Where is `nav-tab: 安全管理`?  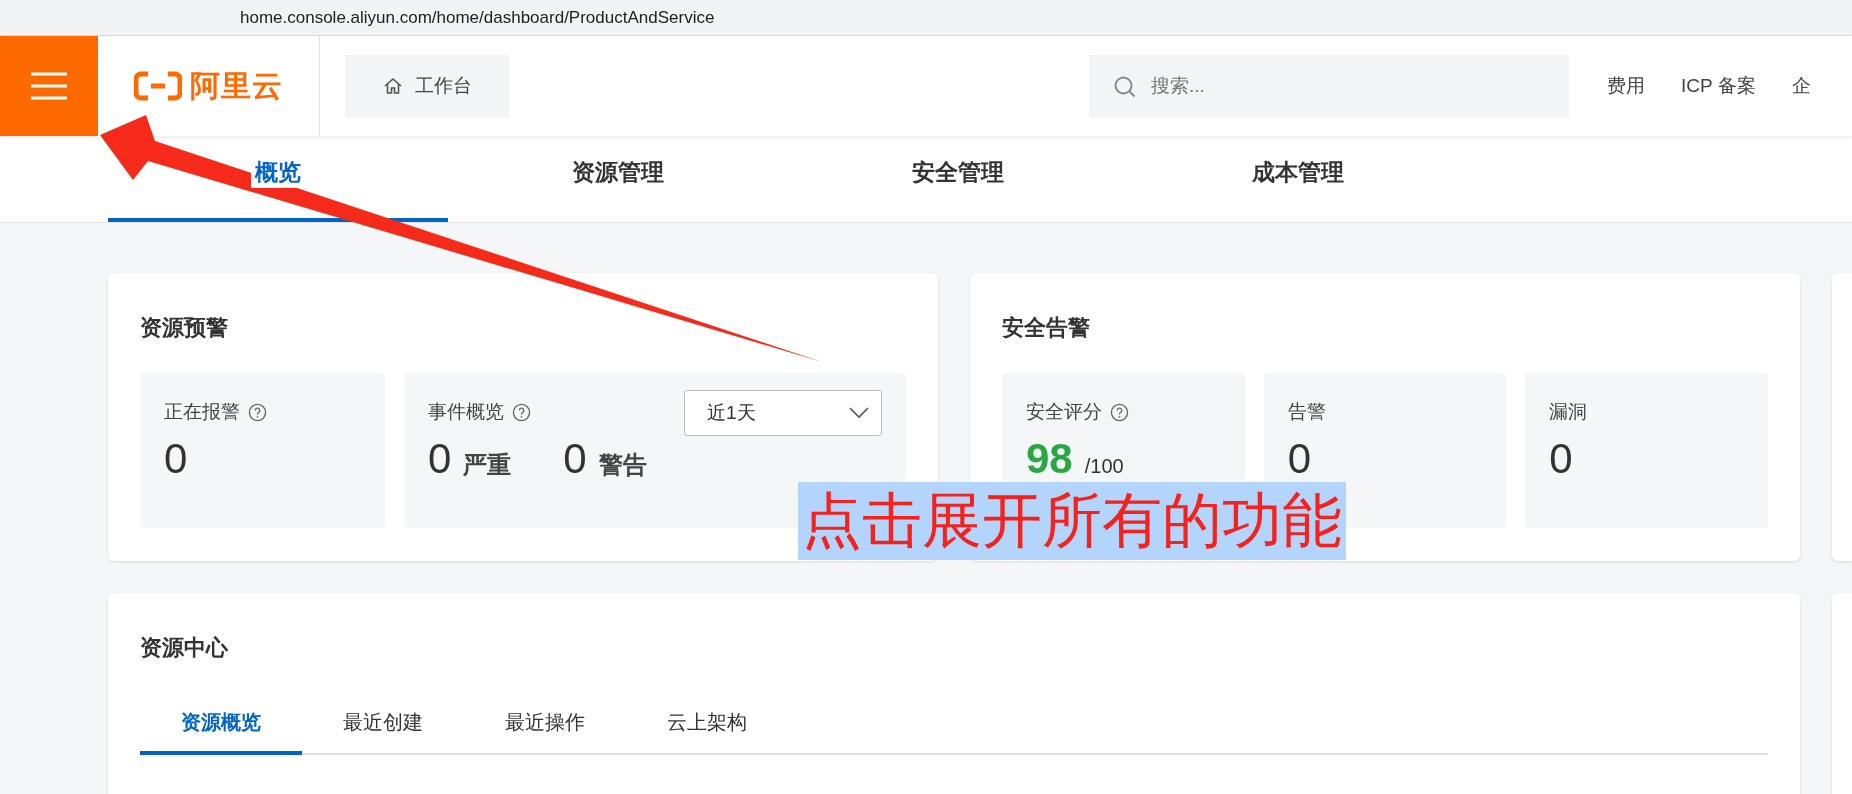 nav-tab: 安全管理 is located at coordinates (958, 179).